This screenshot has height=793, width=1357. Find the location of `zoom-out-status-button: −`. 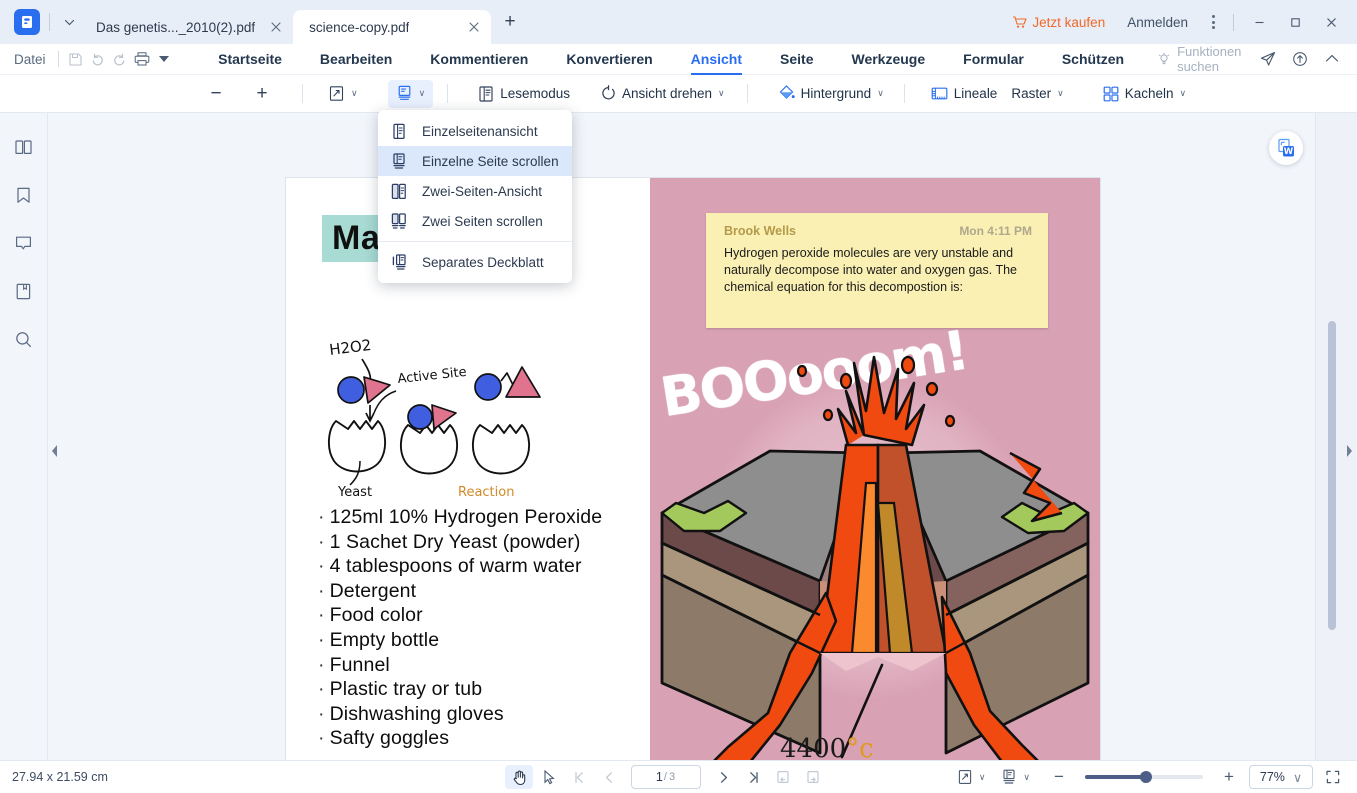

zoom-out-status-button: − is located at coordinates (1059, 777).